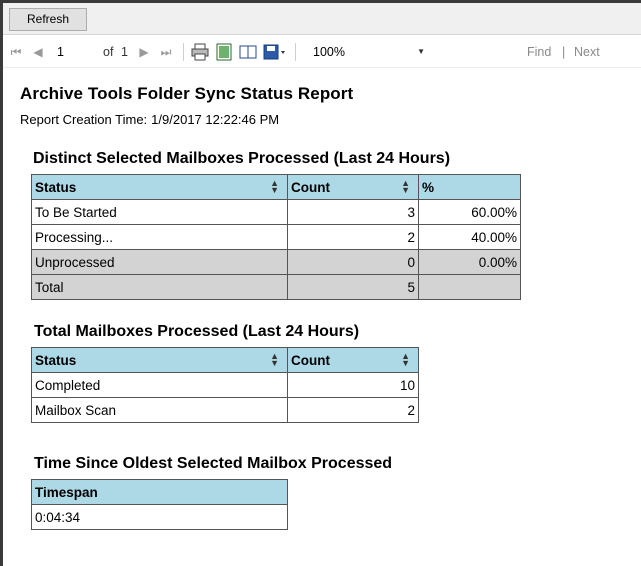 The image size is (641, 566). Describe the element at coordinates (353, 212) in the screenshot. I see `cell-count: 3` at that location.